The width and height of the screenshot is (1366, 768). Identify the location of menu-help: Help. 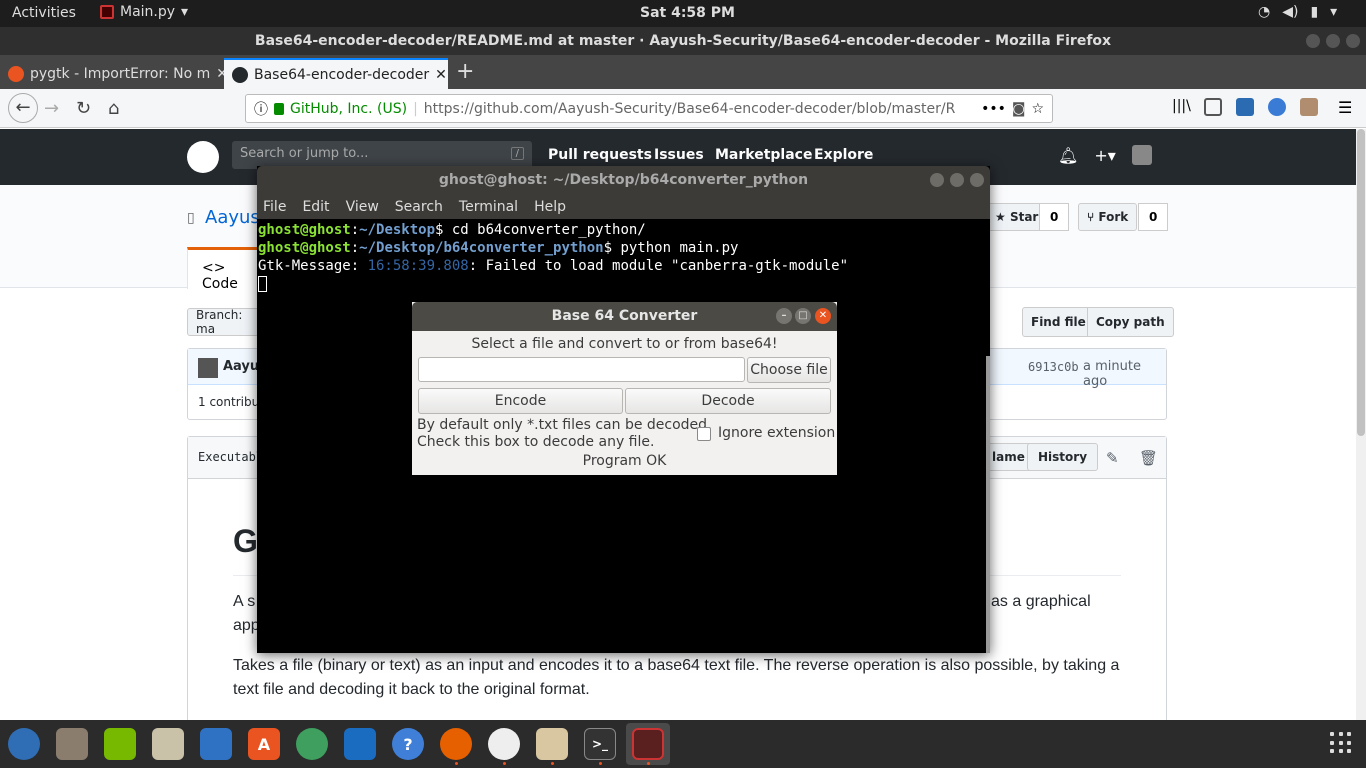
(550, 207).